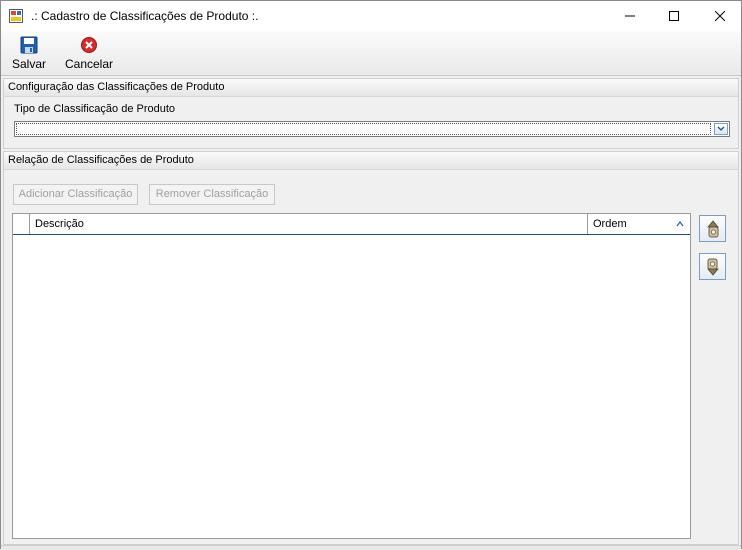  Describe the element at coordinates (89, 45) in the screenshot. I see `cancel-x-icon` at that location.